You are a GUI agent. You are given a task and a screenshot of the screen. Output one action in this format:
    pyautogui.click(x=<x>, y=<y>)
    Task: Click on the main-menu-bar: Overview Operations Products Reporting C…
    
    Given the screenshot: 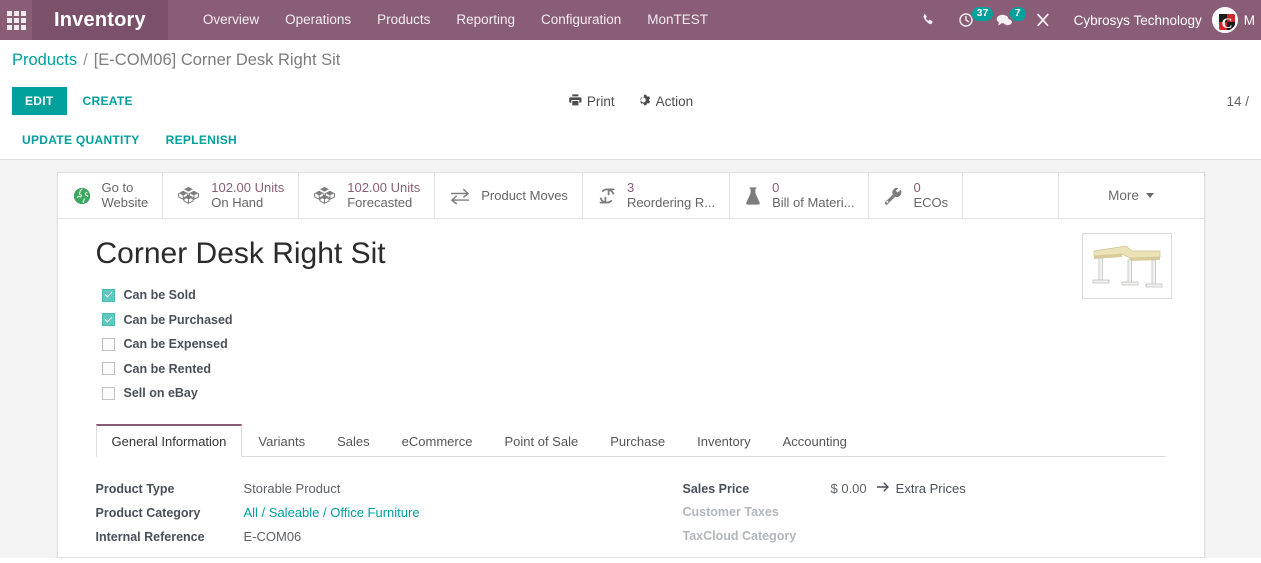 What is the action you would take?
    pyautogui.click(x=444, y=20)
    